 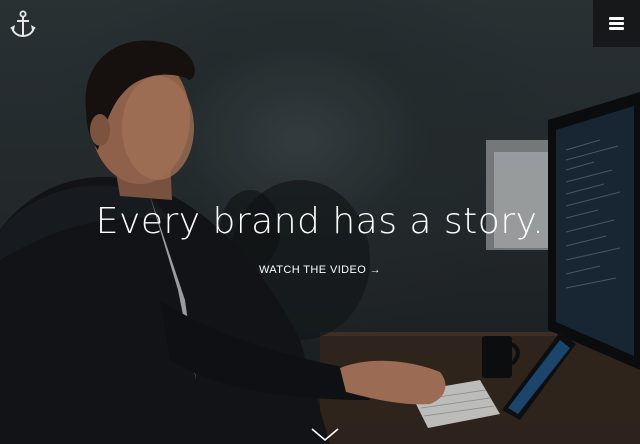 I want to click on anchor-icon, so click(x=23, y=24).